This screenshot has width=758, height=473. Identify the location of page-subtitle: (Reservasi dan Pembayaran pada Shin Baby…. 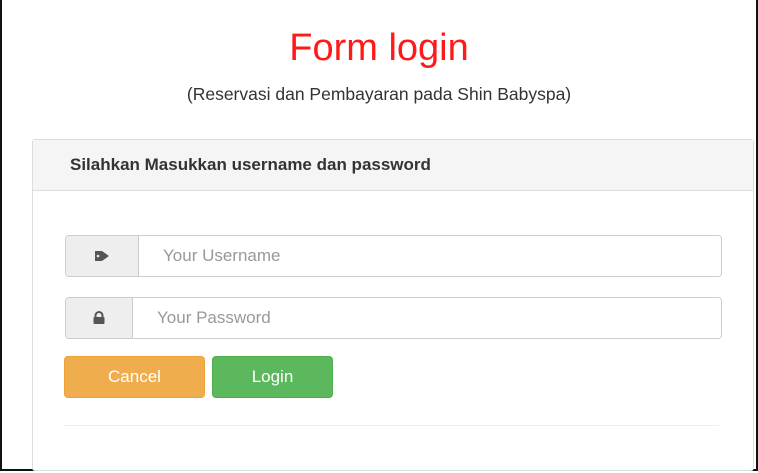
(379, 94).